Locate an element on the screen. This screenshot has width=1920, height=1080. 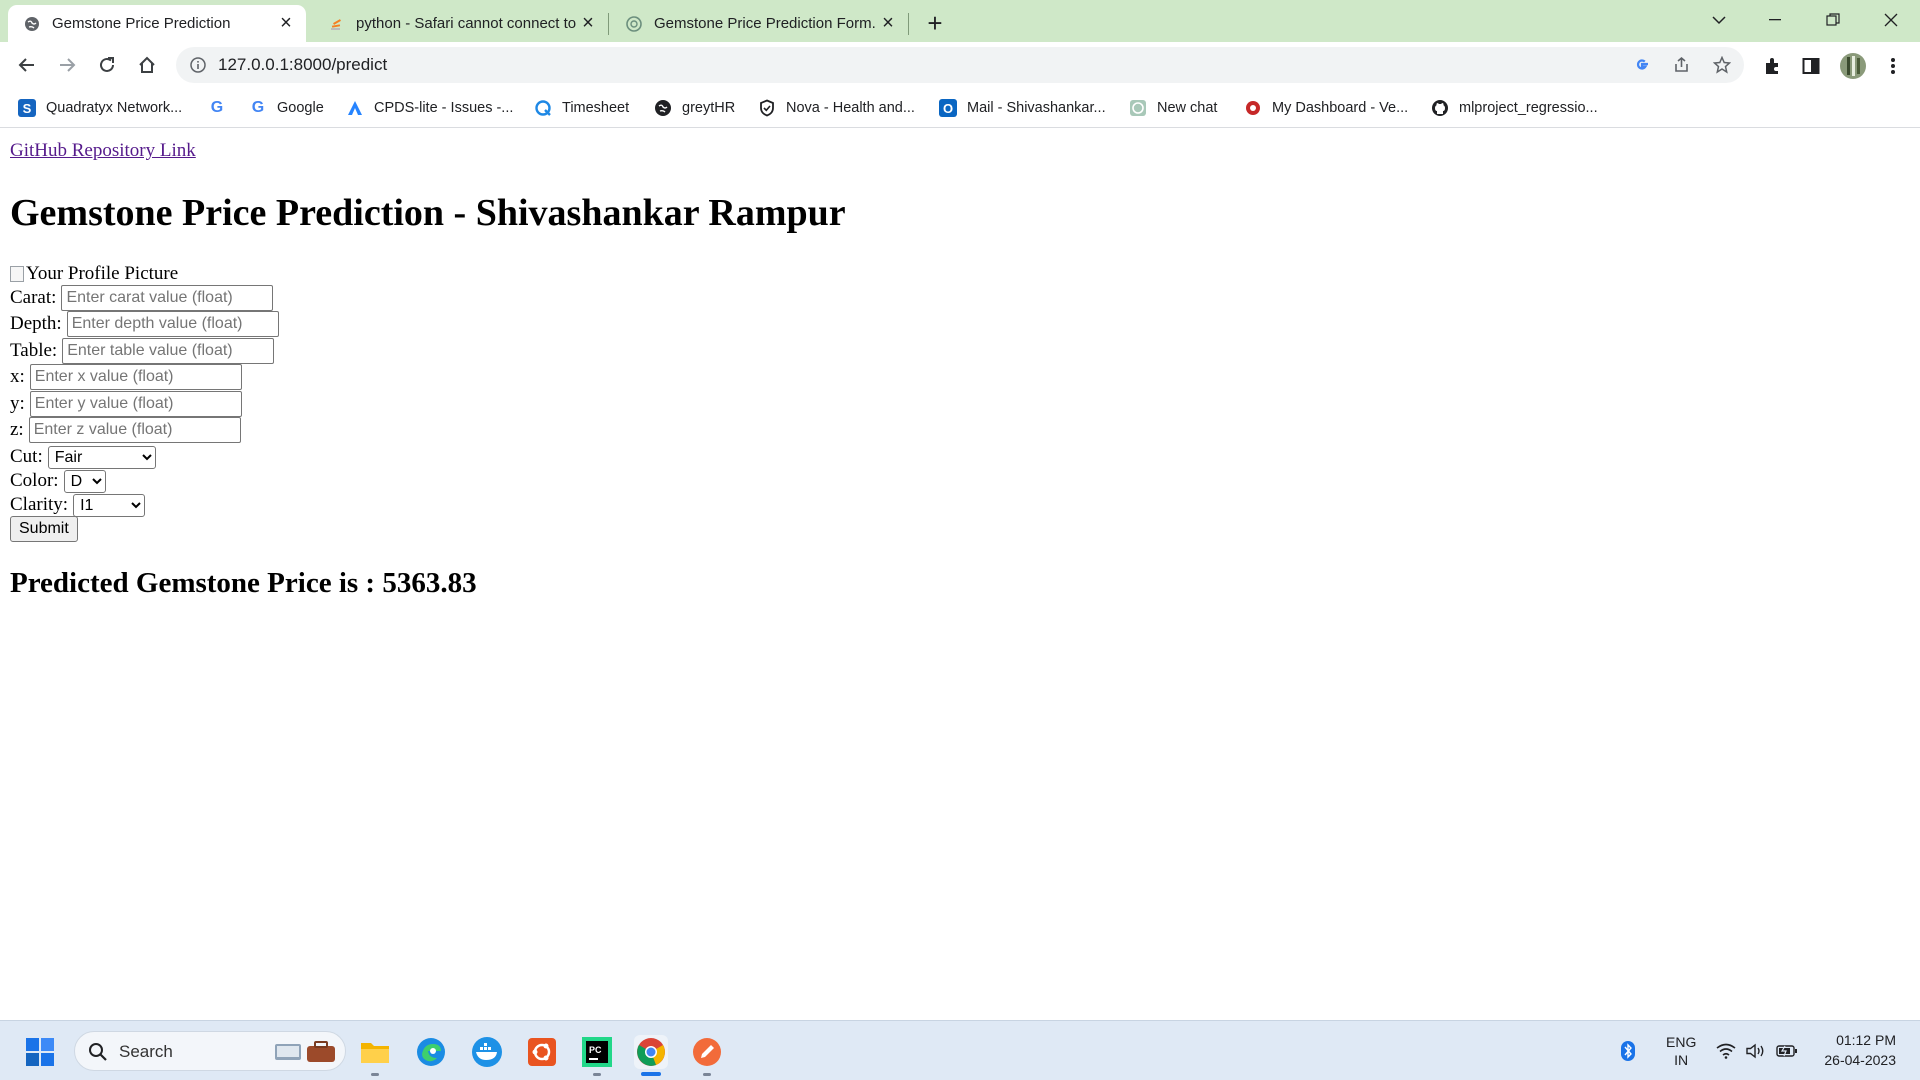
tab-gemstone-form: Gemstone Price Prediction Form. × is located at coordinates (759, 23).